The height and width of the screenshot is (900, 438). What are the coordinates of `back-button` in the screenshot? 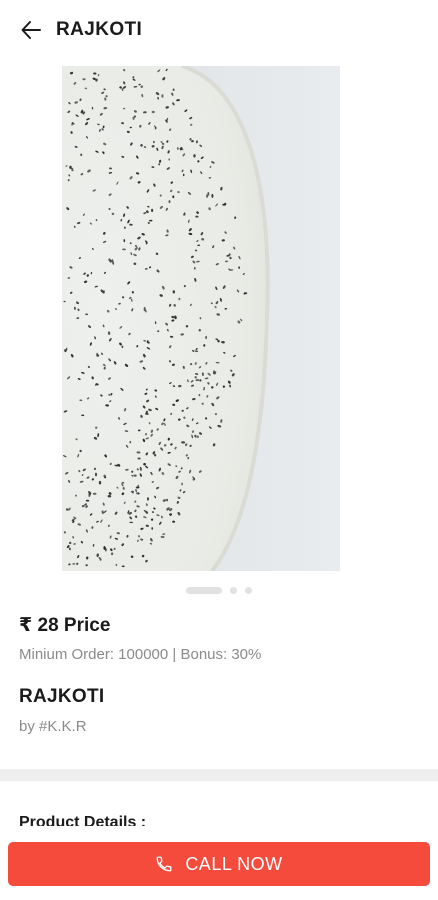 It's located at (31, 30).